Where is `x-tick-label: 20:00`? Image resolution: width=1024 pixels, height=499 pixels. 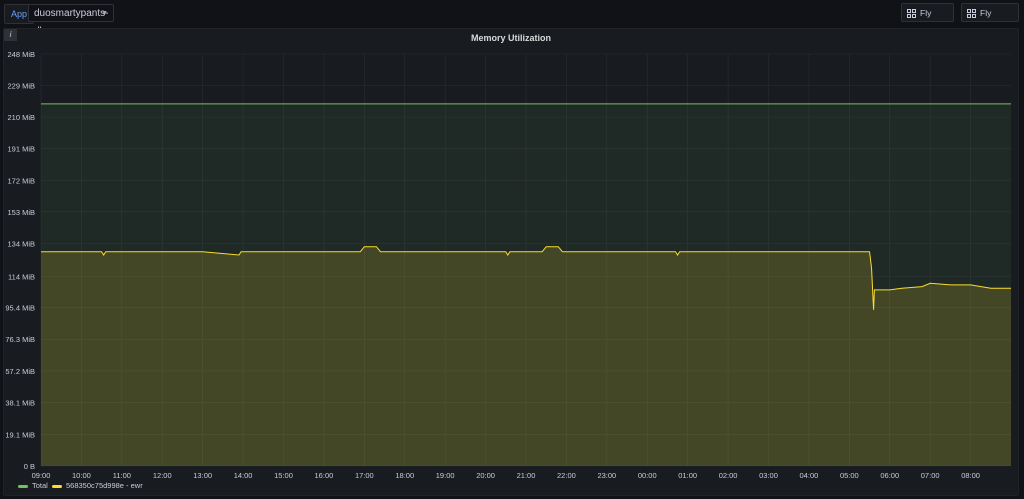
x-tick-label: 20:00 is located at coordinates (485, 475).